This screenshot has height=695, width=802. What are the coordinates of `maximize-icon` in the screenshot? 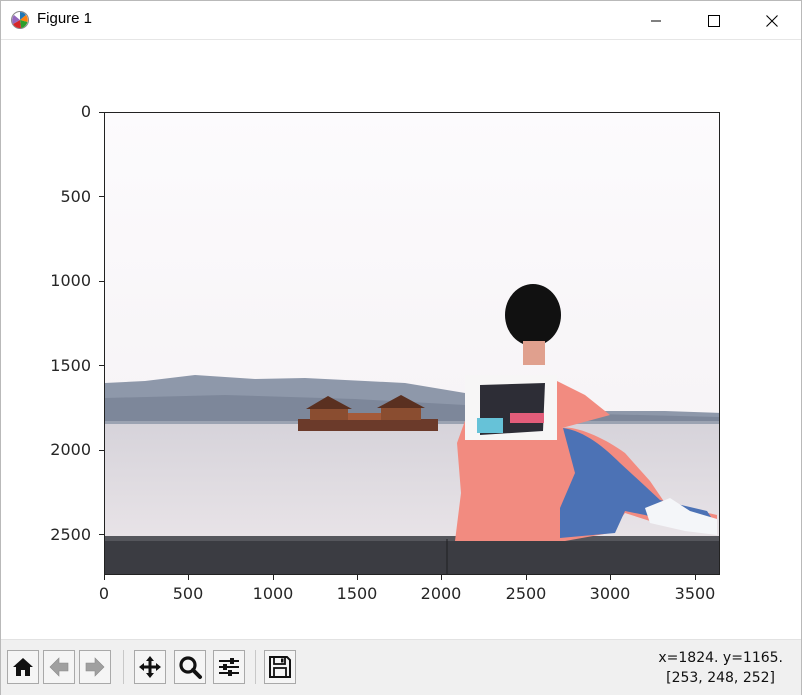 It's located at (714, 20).